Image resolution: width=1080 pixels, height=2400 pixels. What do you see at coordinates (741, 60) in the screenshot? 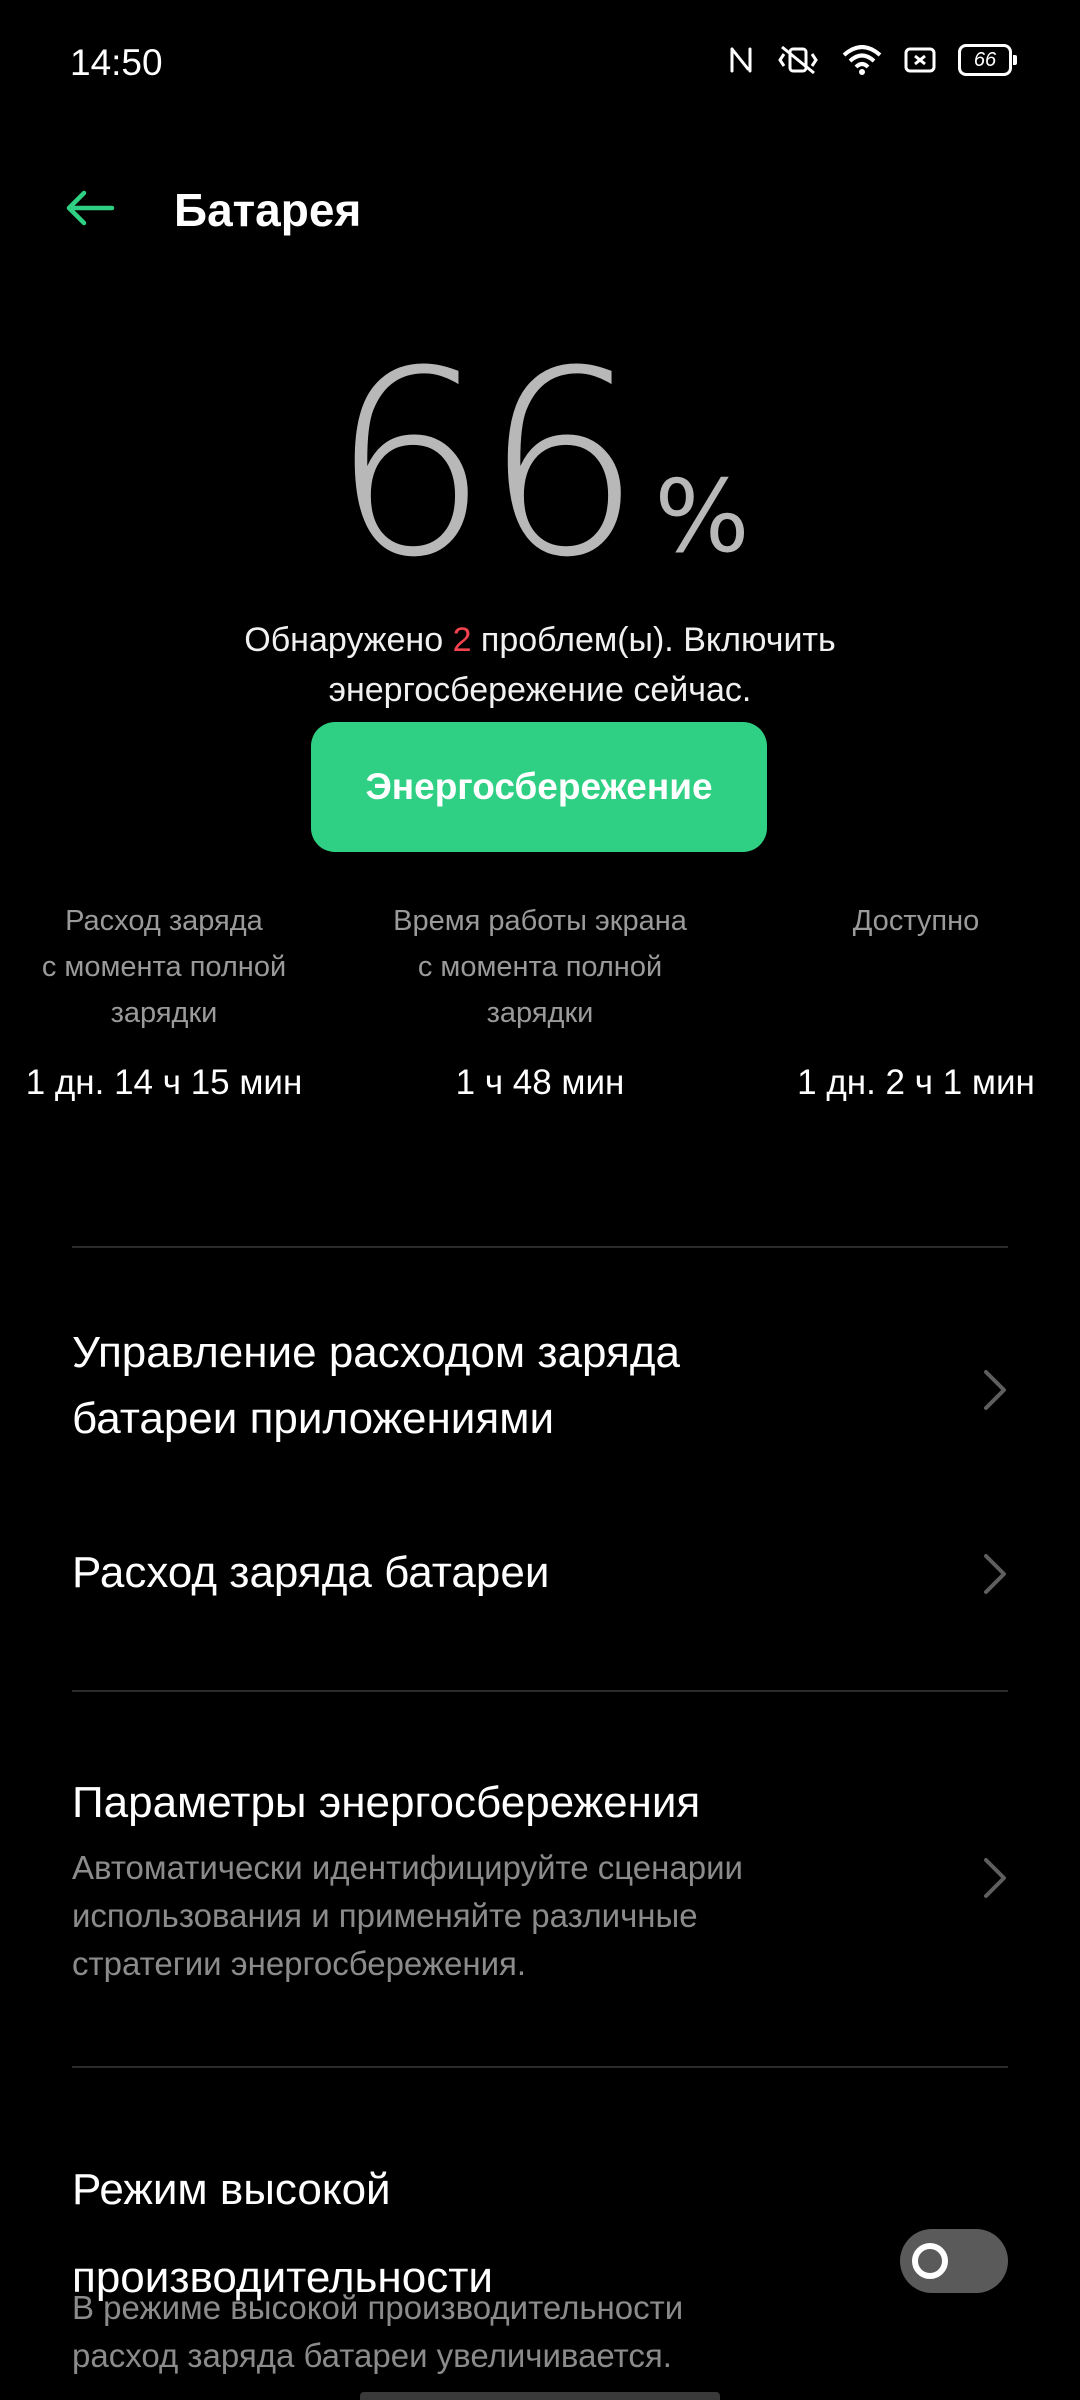
I see `nfc-icon` at bounding box center [741, 60].